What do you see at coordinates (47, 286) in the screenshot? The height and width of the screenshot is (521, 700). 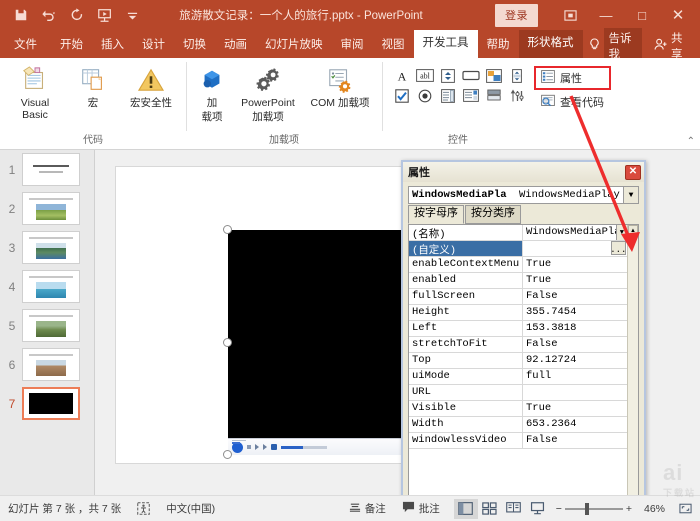 I see `list-item: 4` at bounding box center [47, 286].